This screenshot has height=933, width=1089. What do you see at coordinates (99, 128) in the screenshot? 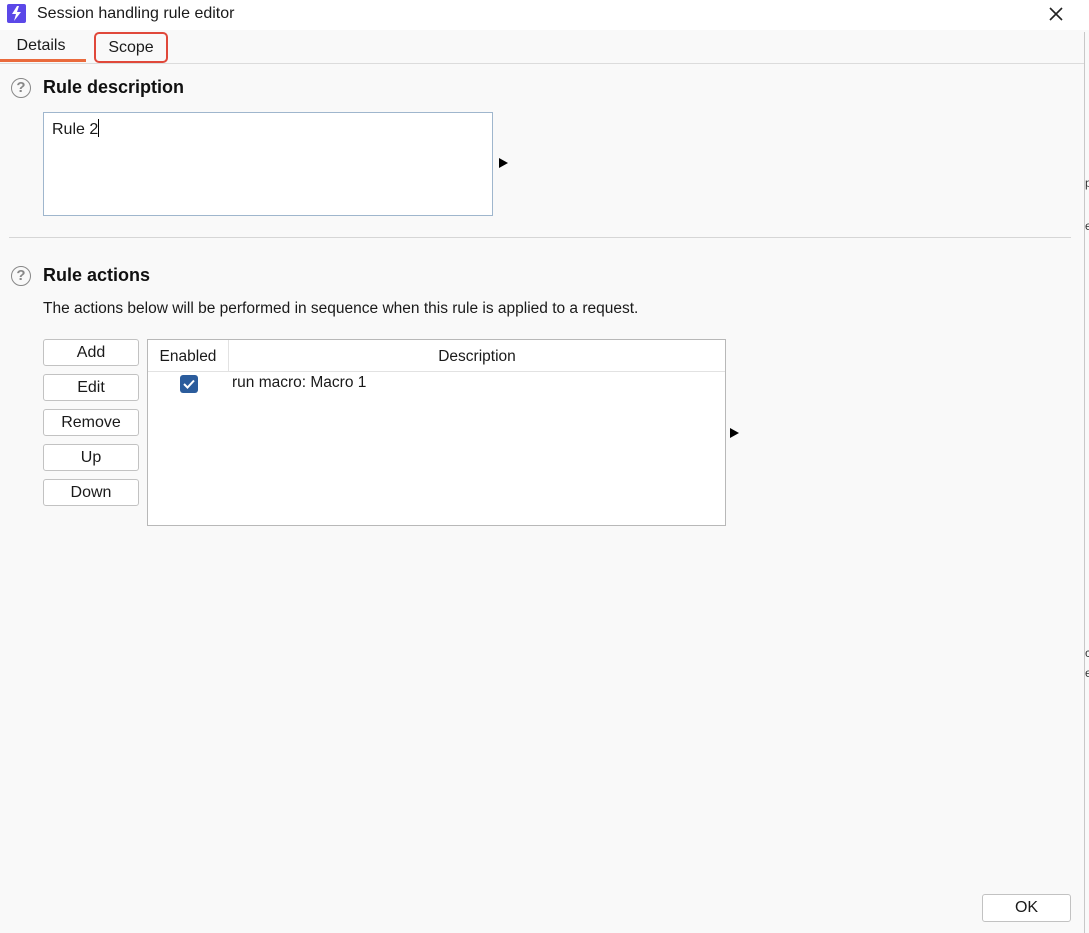
I see `text-cursor` at bounding box center [99, 128].